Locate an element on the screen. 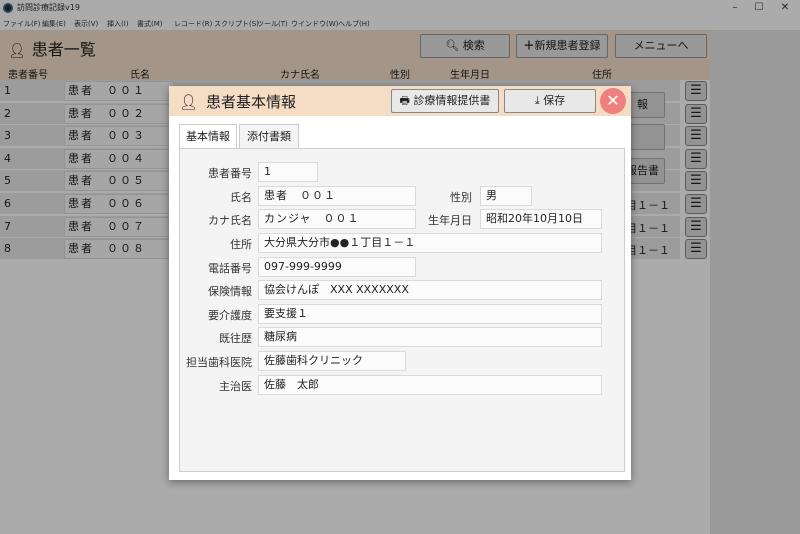  save-button: ⤓ 保存 is located at coordinates (550, 101).